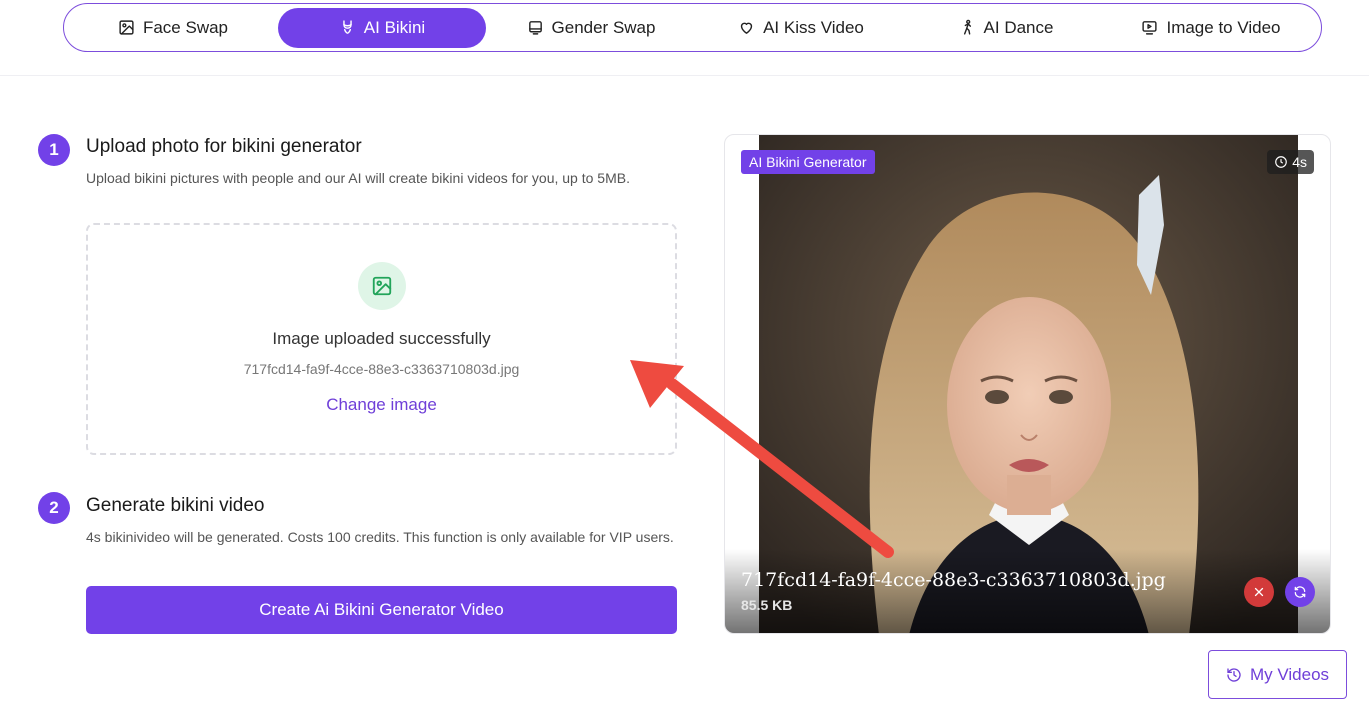 The image size is (1369, 717). I want to click on step-1-title: Upload photo for bikini generator, so click(224, 146).